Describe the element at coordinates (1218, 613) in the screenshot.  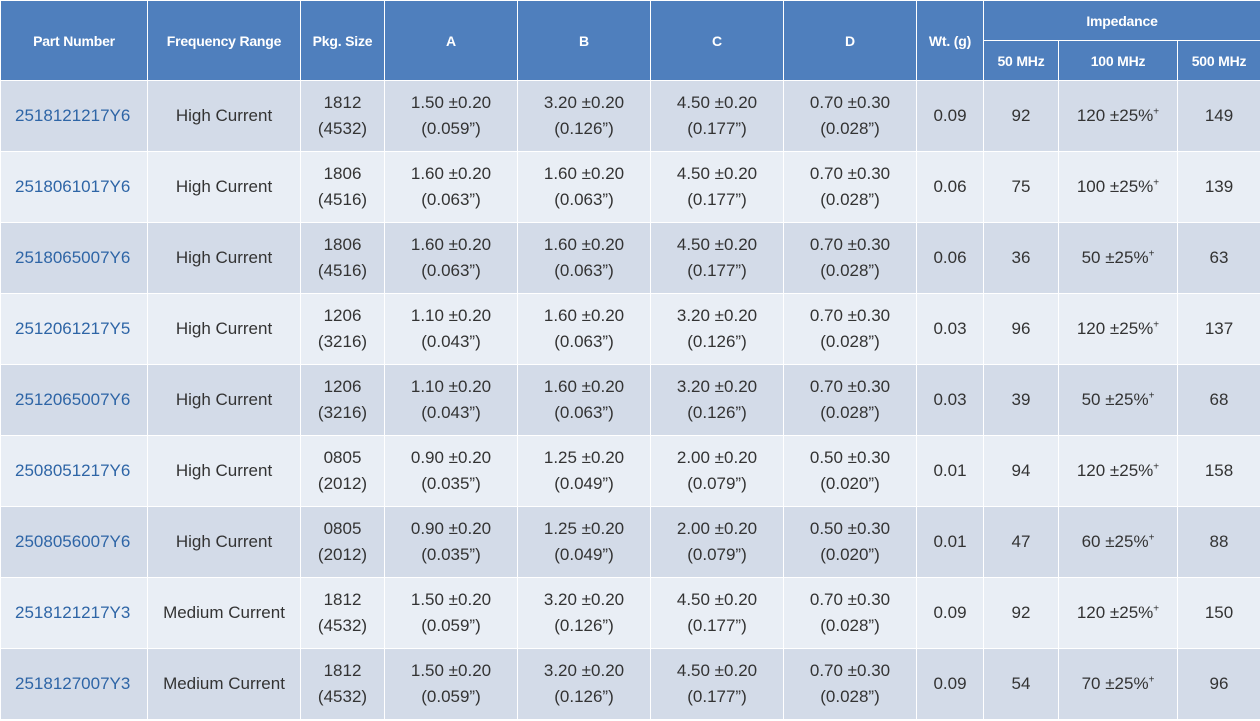
I see `impedance-500mhz-cell: 150` at that location.